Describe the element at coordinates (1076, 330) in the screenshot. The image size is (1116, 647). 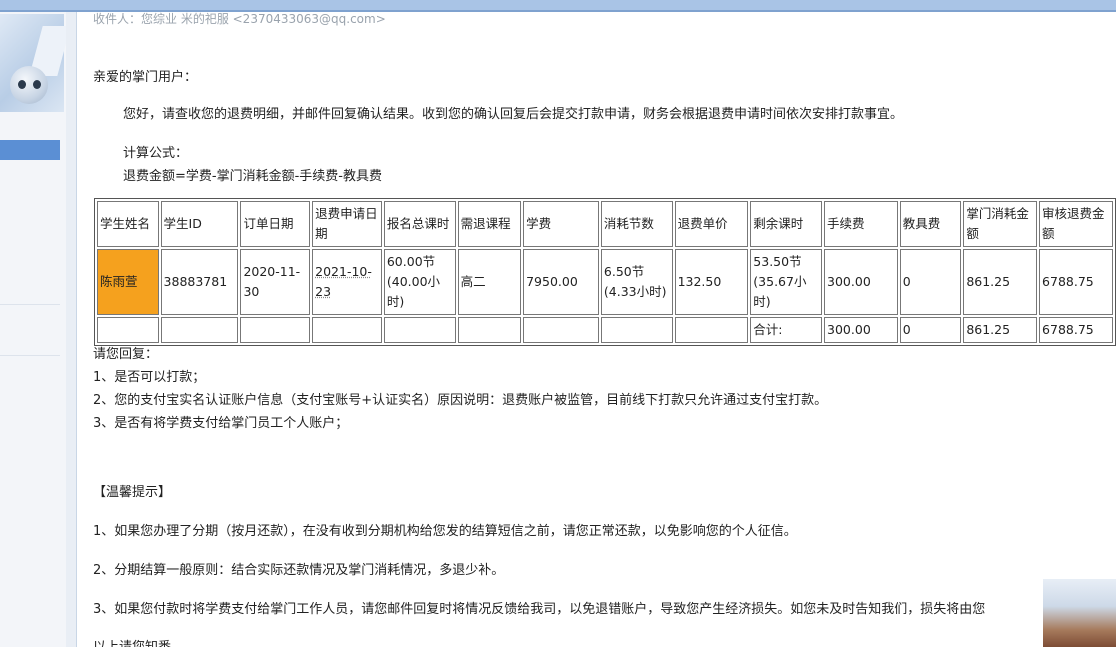
I see `total-refund-amount-cell: 6788.75` at that location.